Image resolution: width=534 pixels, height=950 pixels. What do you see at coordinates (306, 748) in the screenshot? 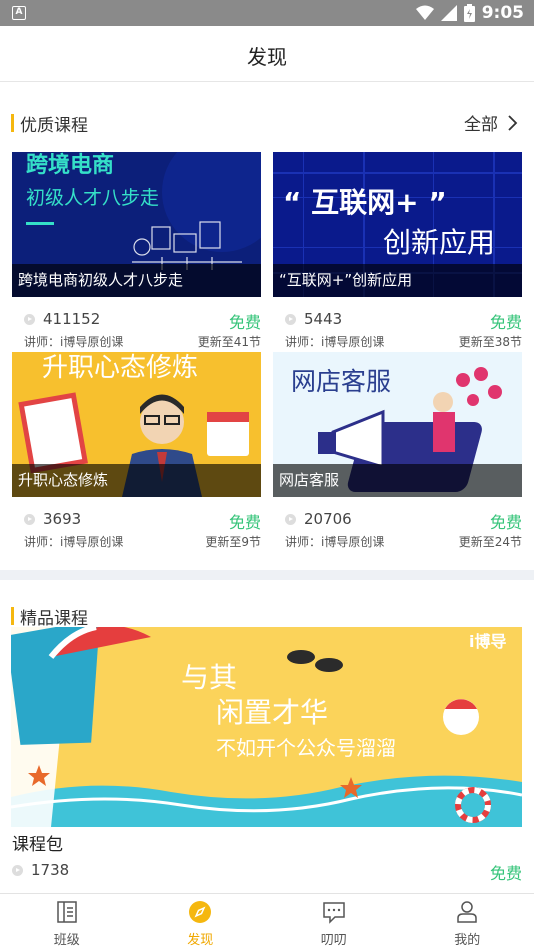
I see `banner-line3: 不如开个公众号溜溜` at bounding box center [306, 748].